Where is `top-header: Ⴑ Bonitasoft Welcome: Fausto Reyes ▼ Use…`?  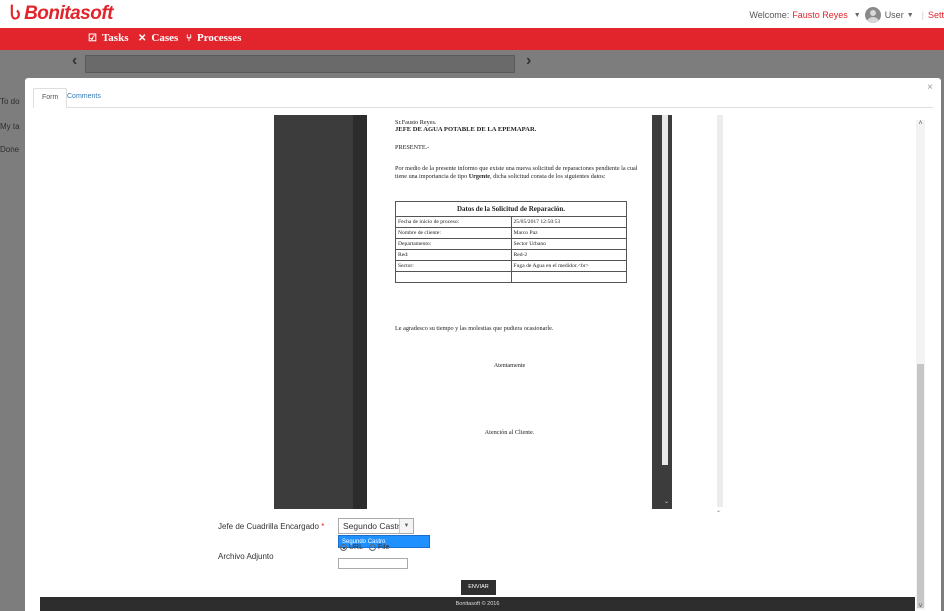 top-header: Ⴑ Bonitasoft Welcome: Fausto Reyes ▼ Use… is located at coordinates (472, 14).